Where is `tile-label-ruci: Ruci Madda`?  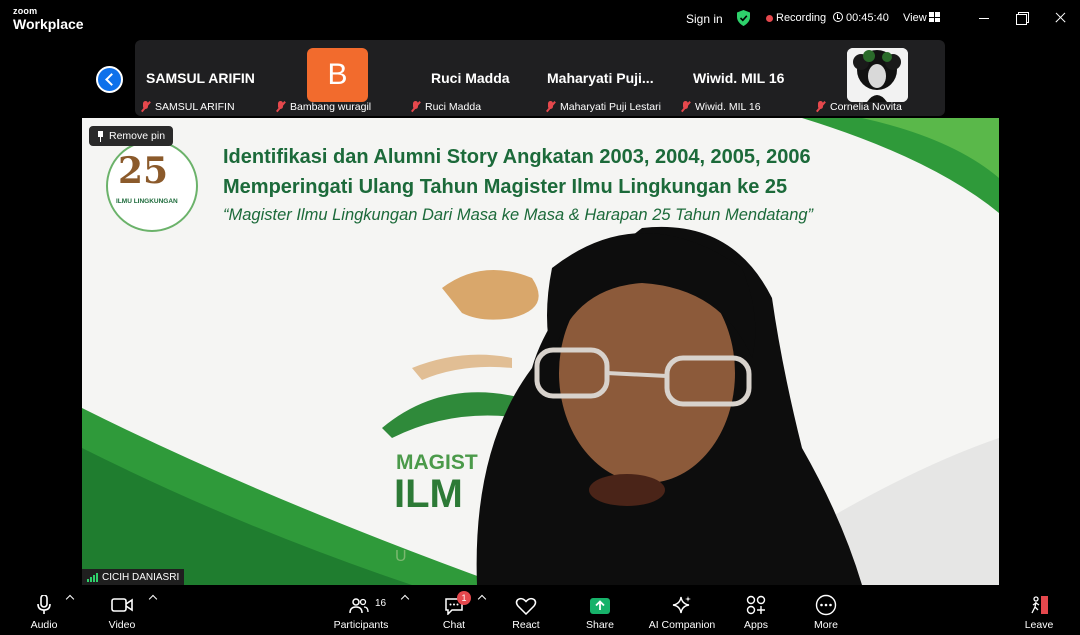 tile-label-ruci: Ruci Madda is located at coordinates (446, 106).